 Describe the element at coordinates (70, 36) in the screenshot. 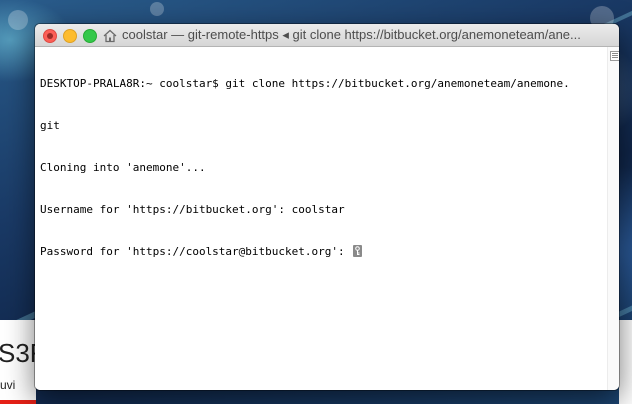

I see `minimize-button` at that location.